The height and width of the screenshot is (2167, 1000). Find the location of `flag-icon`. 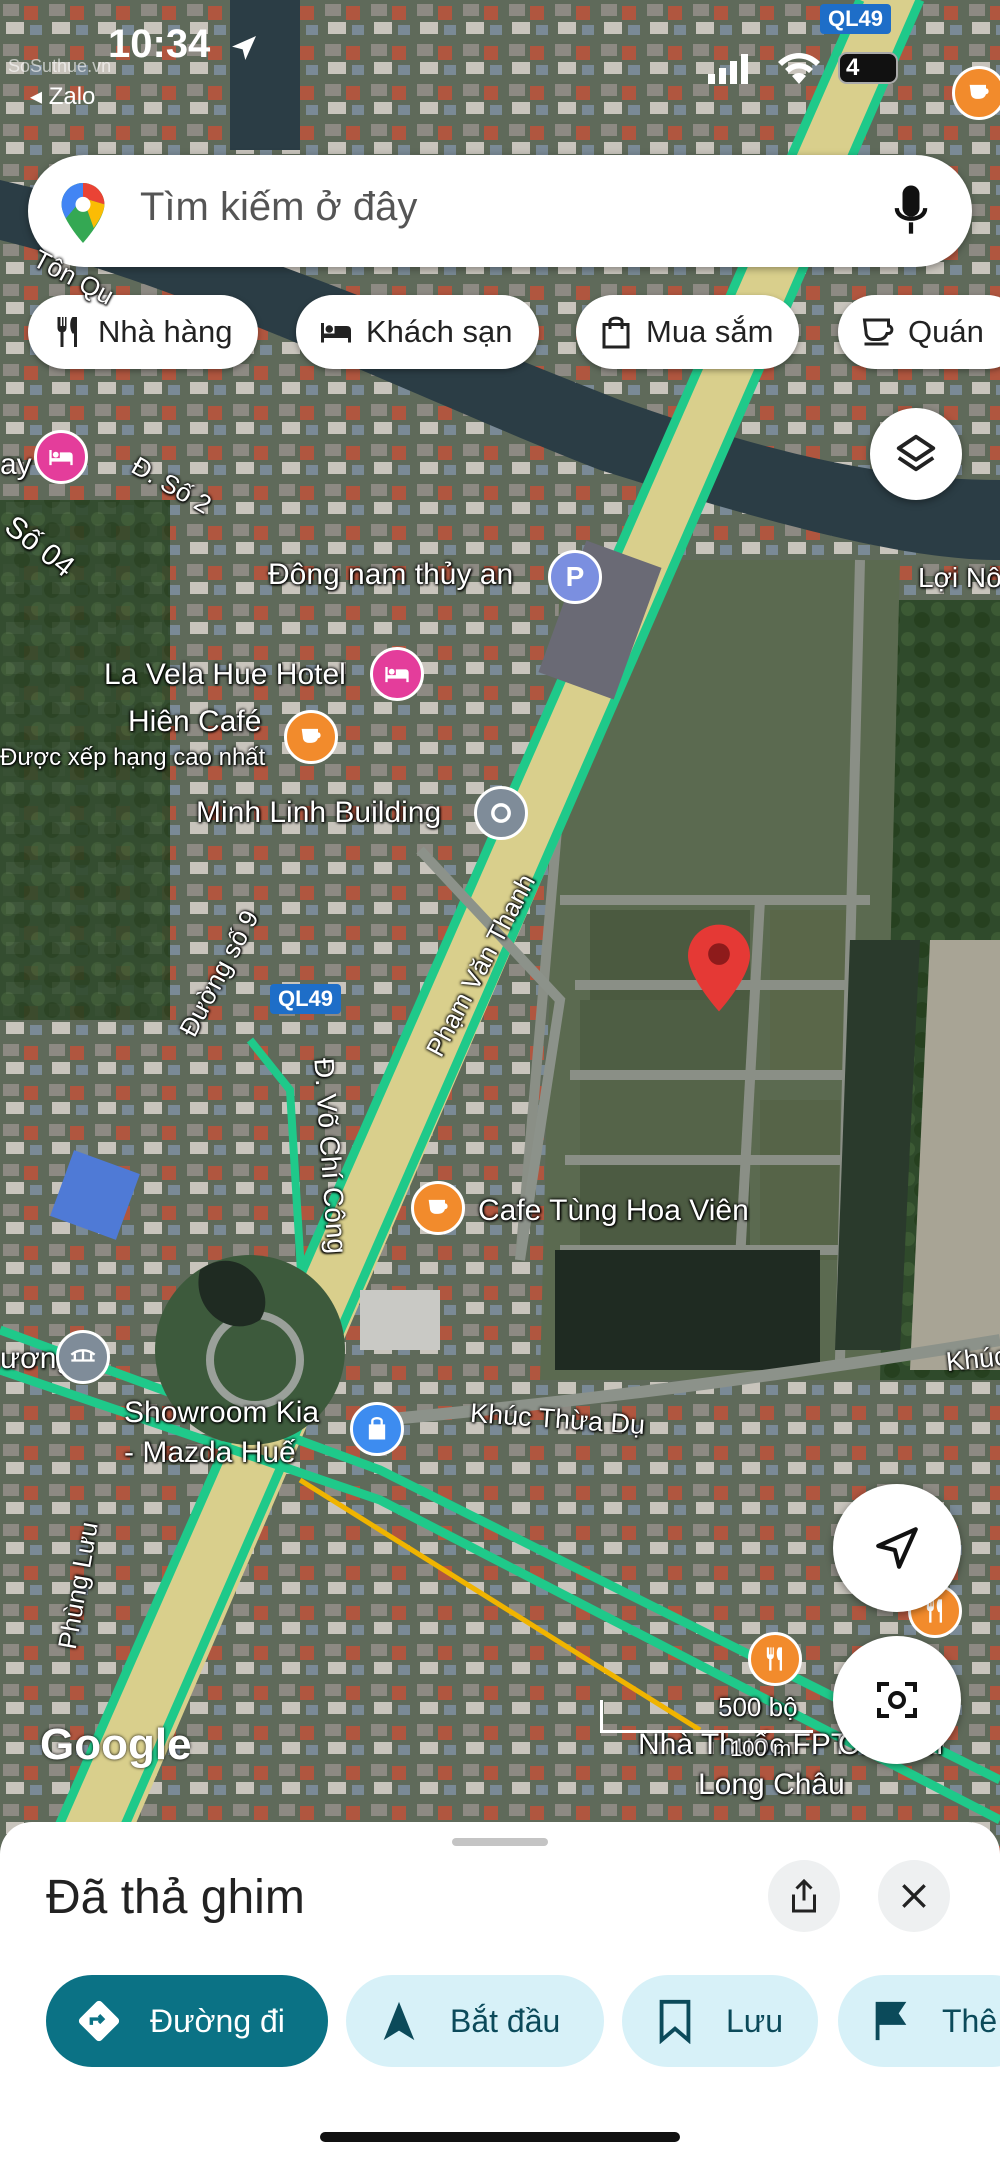

flag-icon is located at coordinates (891, 2021).